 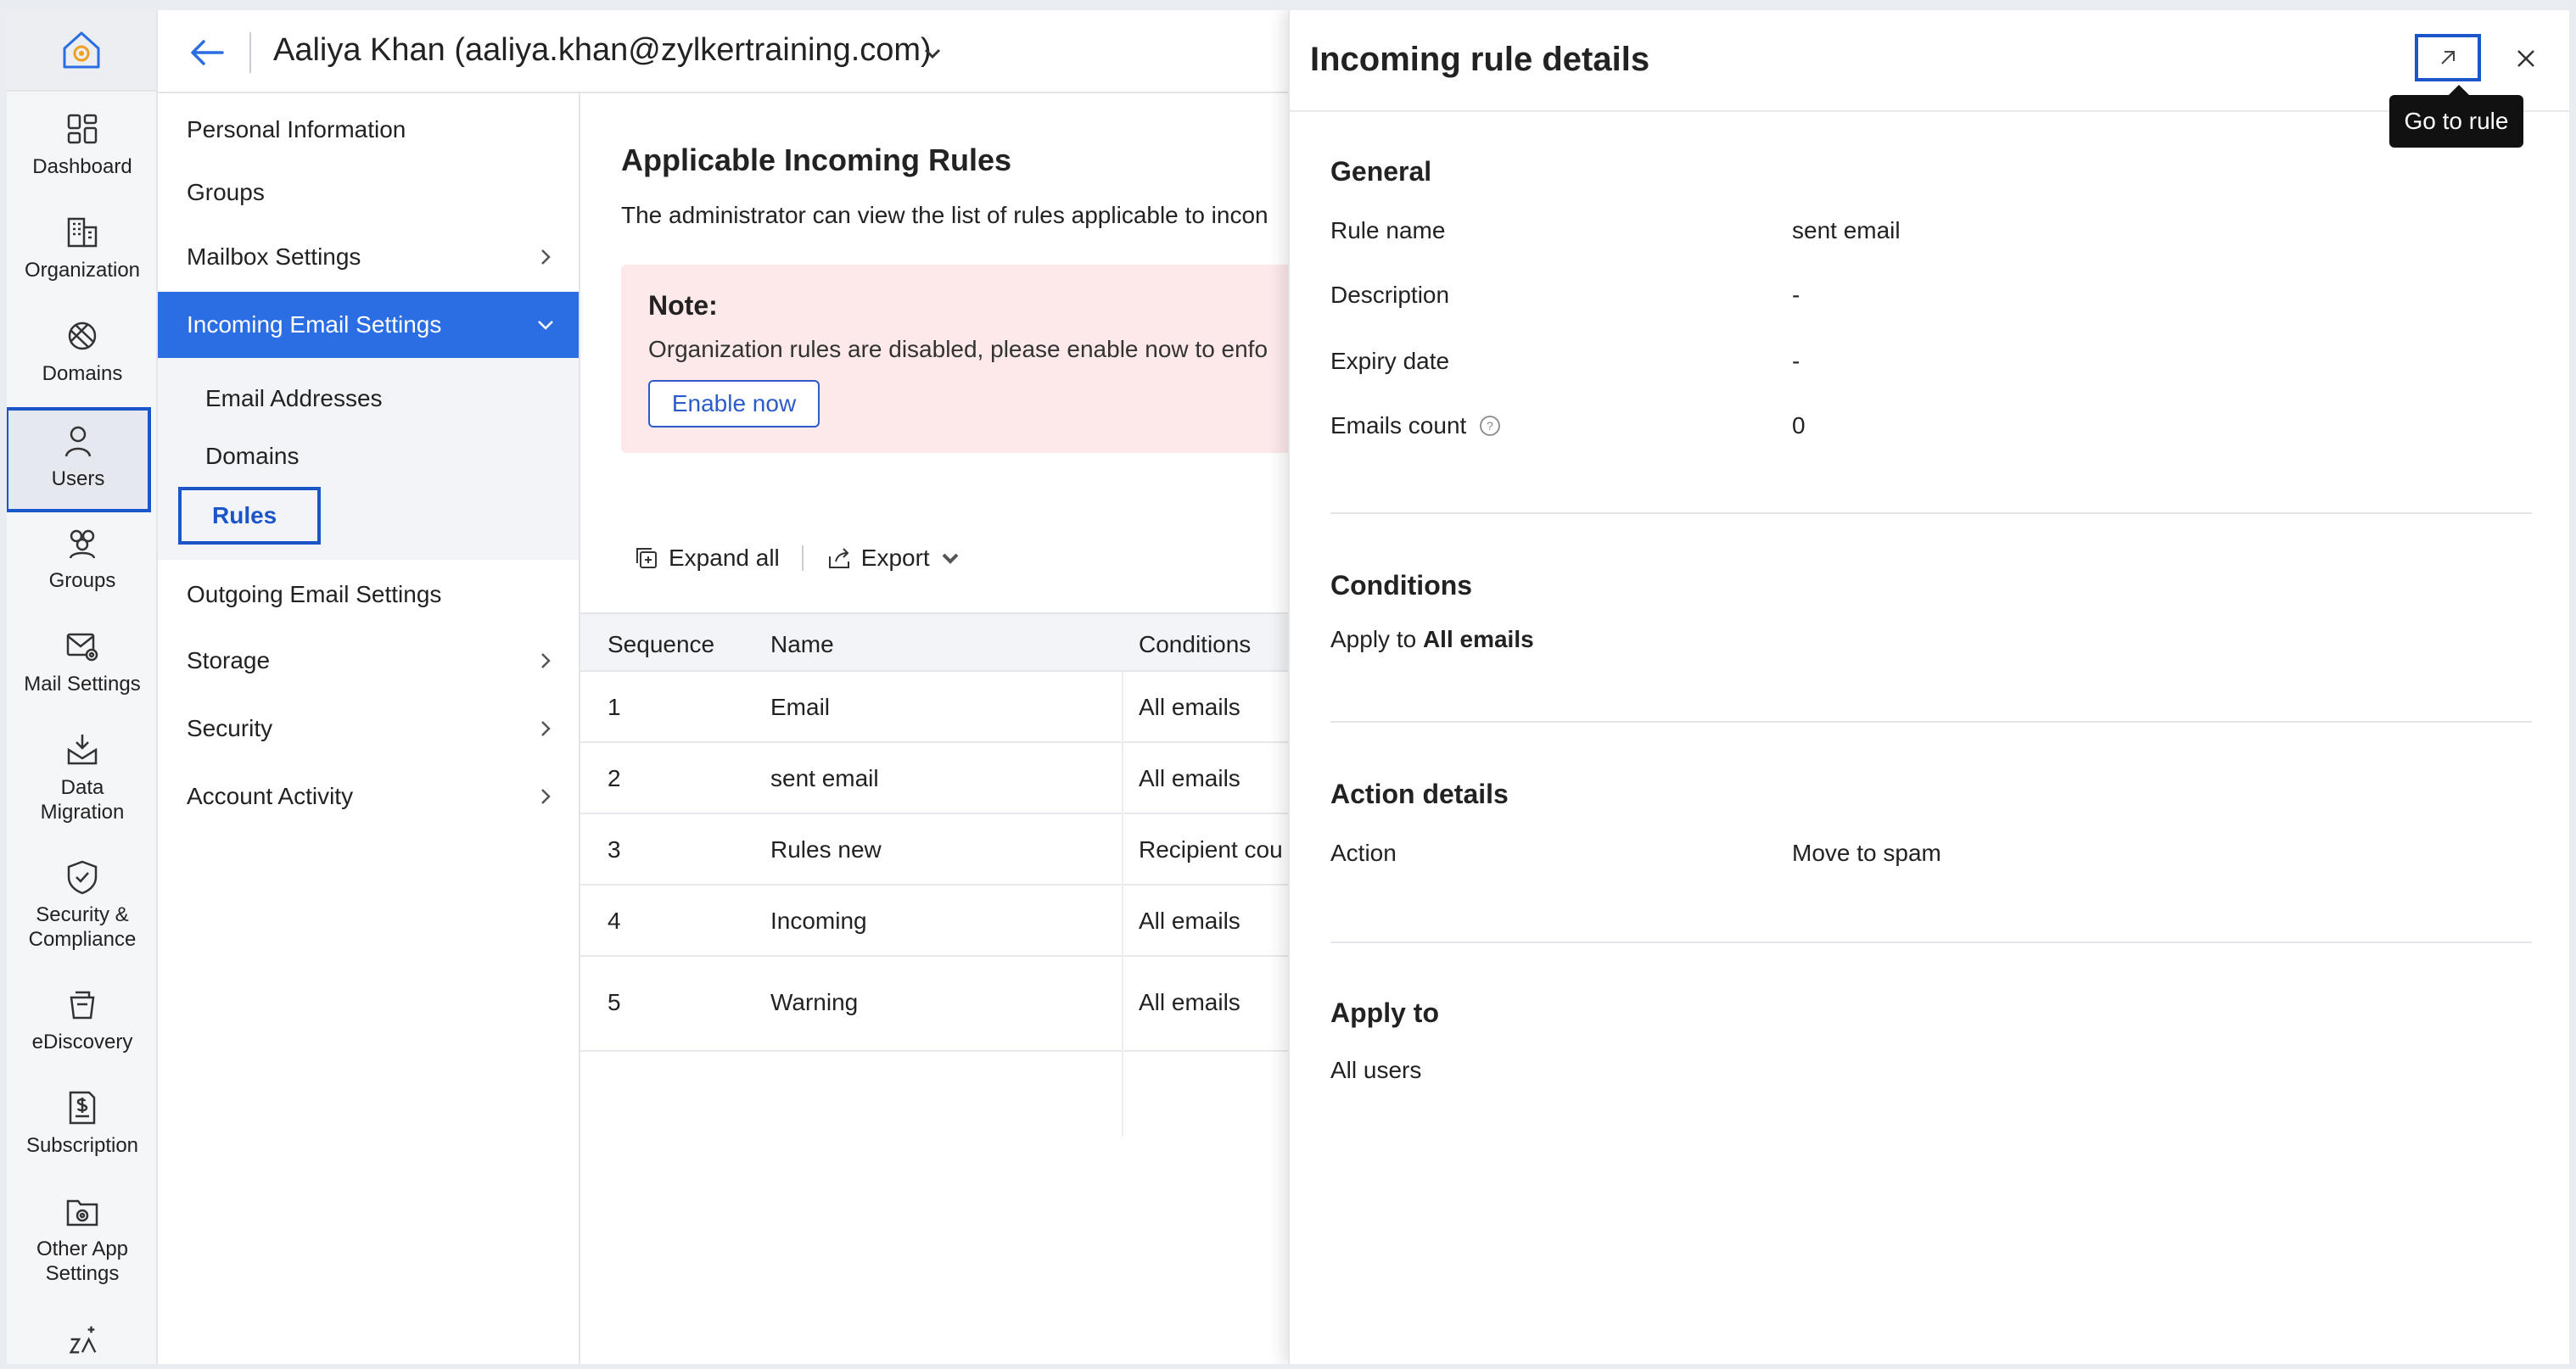 I want to click on section-general-title: General, so click(x=1381, y=171).